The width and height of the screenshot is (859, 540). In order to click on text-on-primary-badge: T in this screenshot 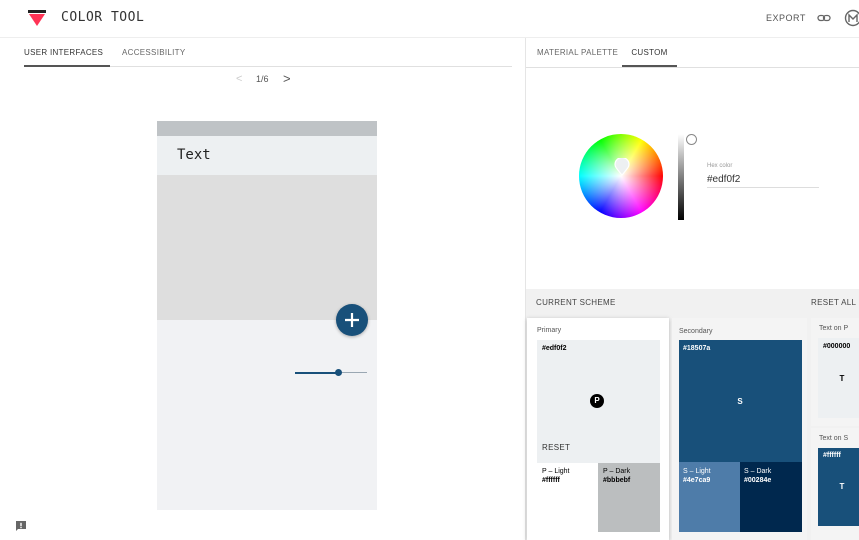, I will do `click(842, 378)`.